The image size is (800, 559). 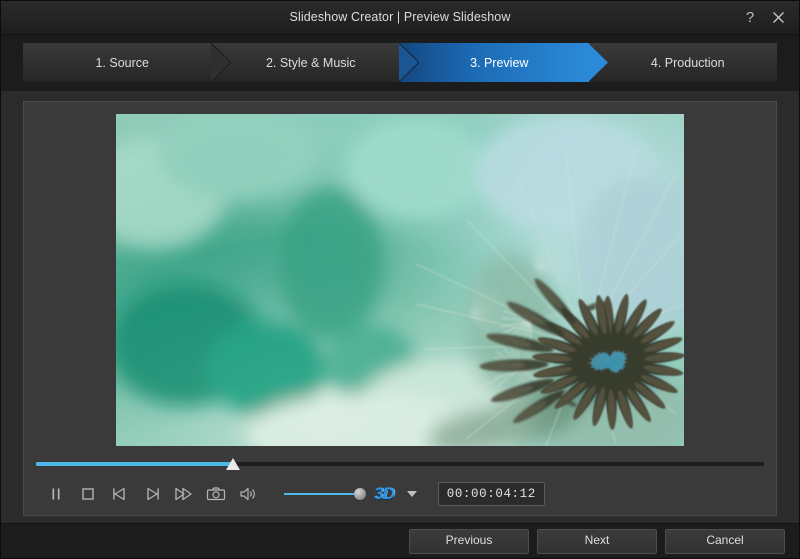 I want to click on stop-icon, so click(x=88, y=494).